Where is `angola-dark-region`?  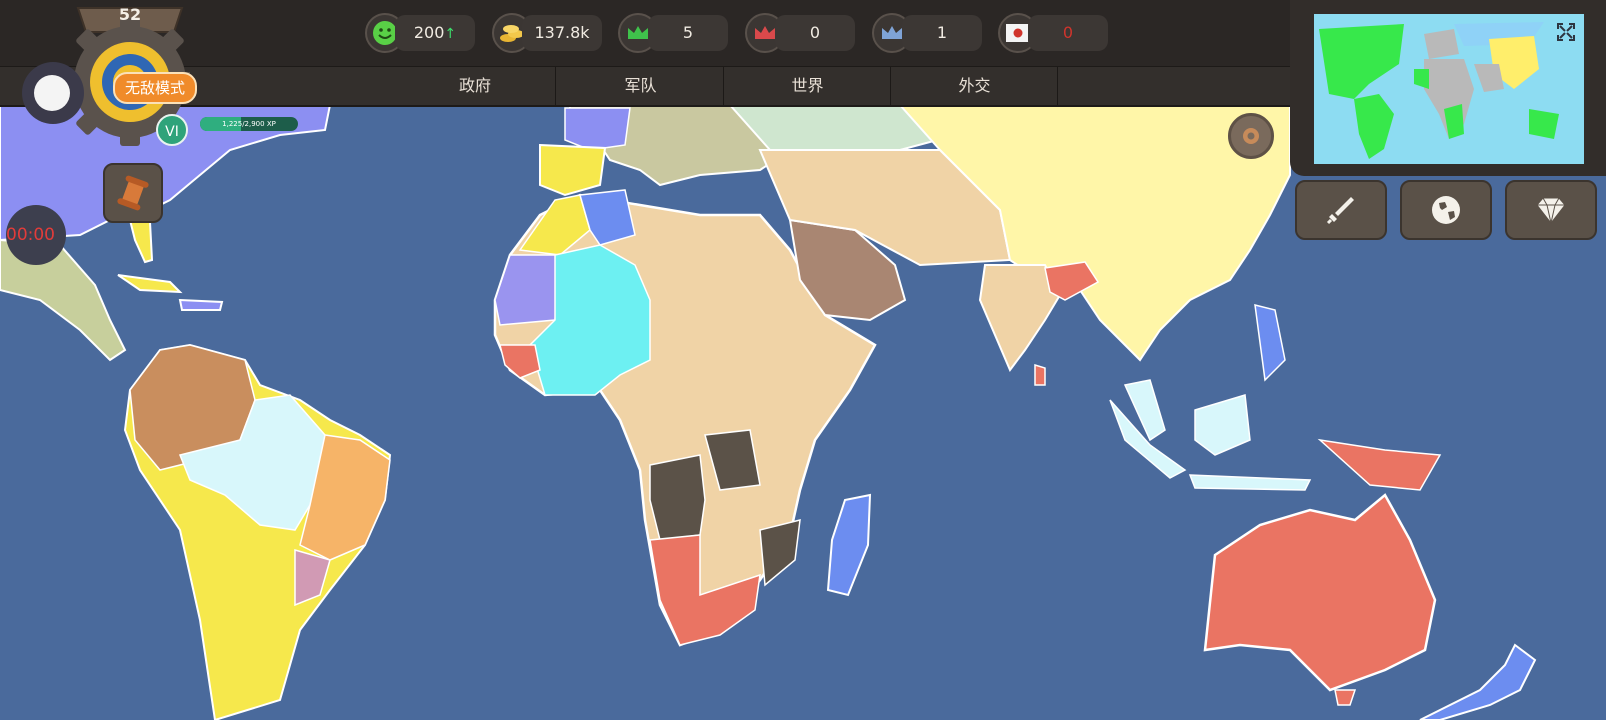
angola-dark-region is located at coordinates (677, 497).